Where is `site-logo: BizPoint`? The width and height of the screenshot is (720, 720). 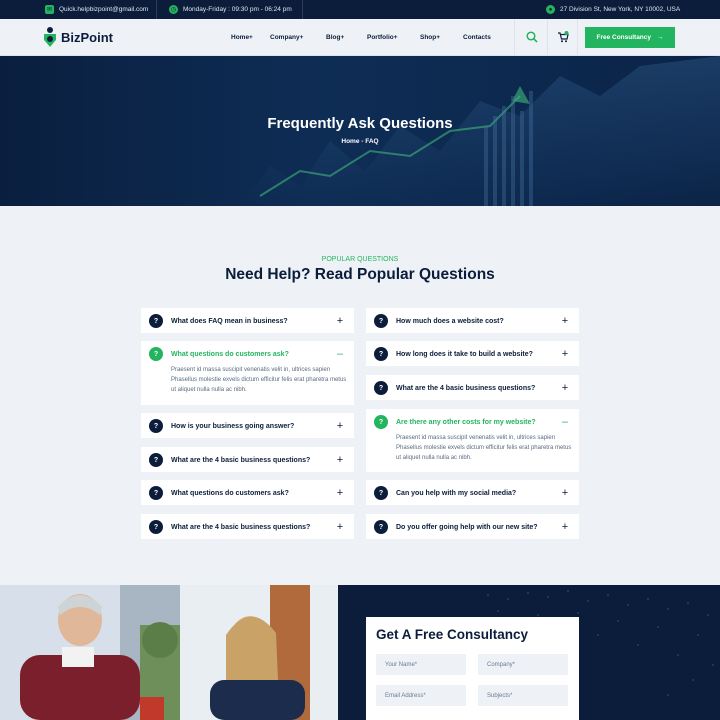 site-logo: BizPoint is located at coordinates (78, 37).